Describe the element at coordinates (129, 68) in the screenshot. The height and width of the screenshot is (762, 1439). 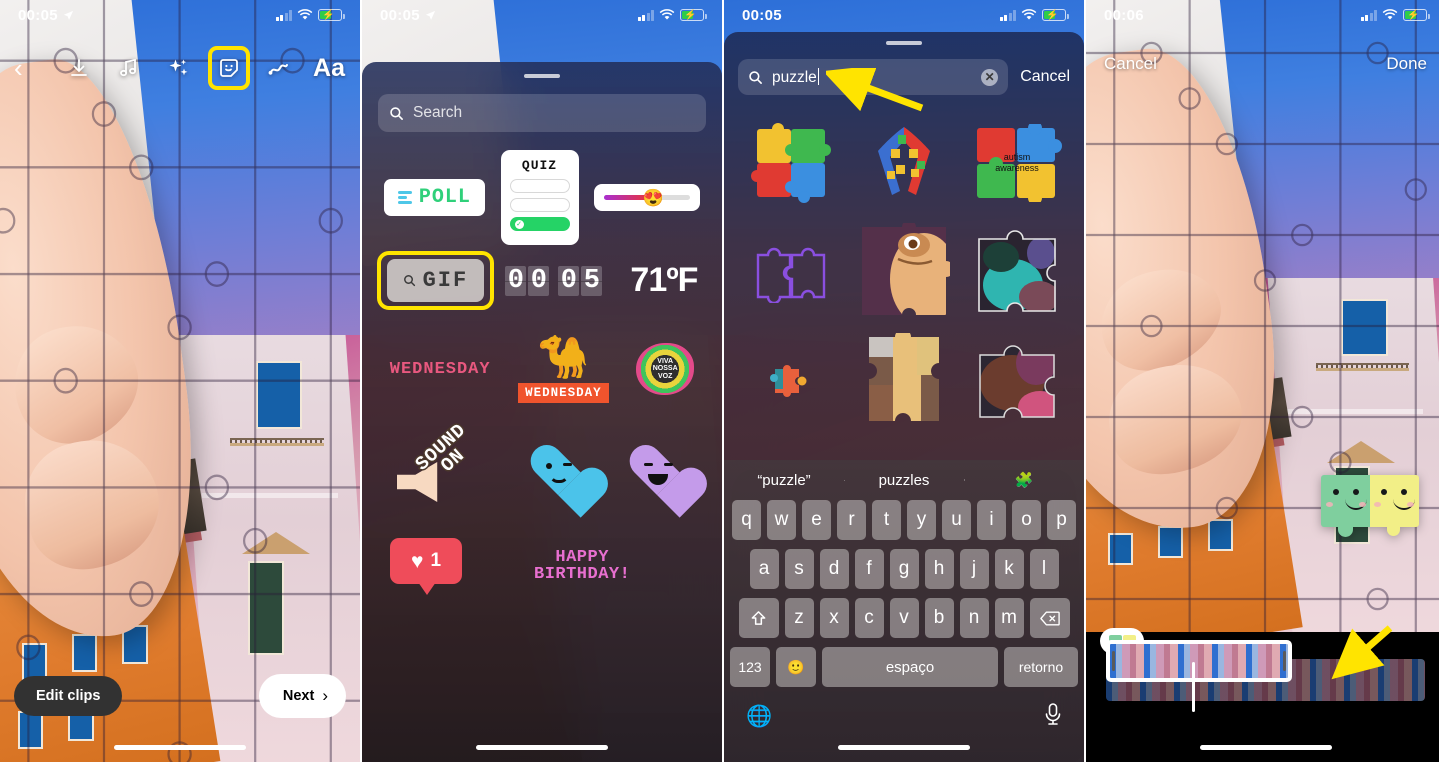
I see `music-icon` at that location.